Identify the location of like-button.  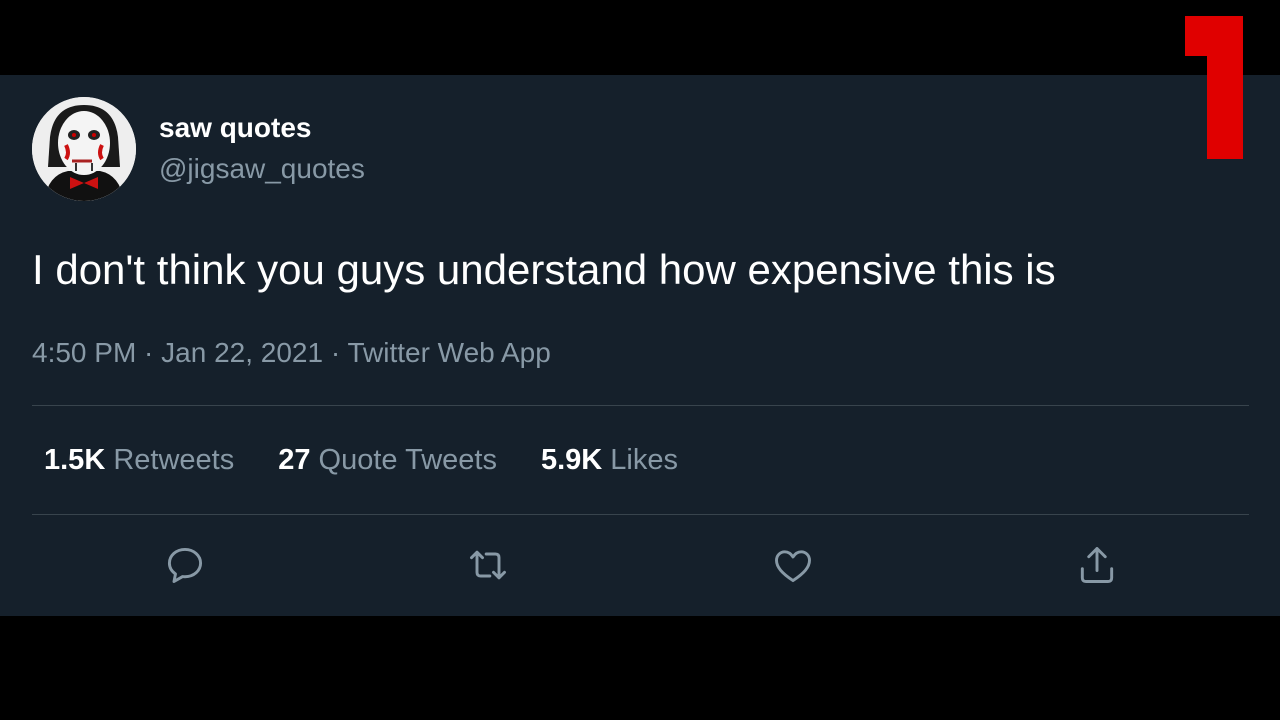
(793, 565).